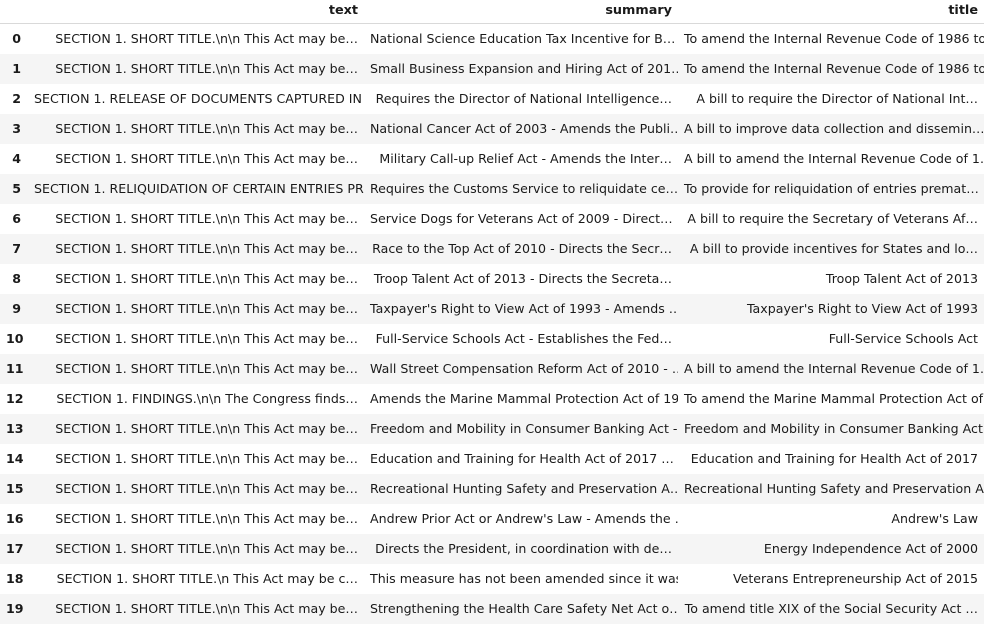 Image resolution: width=996 pixels, height=630 pixels. I want to click on row-index-cell: 13, so click(15, 428).